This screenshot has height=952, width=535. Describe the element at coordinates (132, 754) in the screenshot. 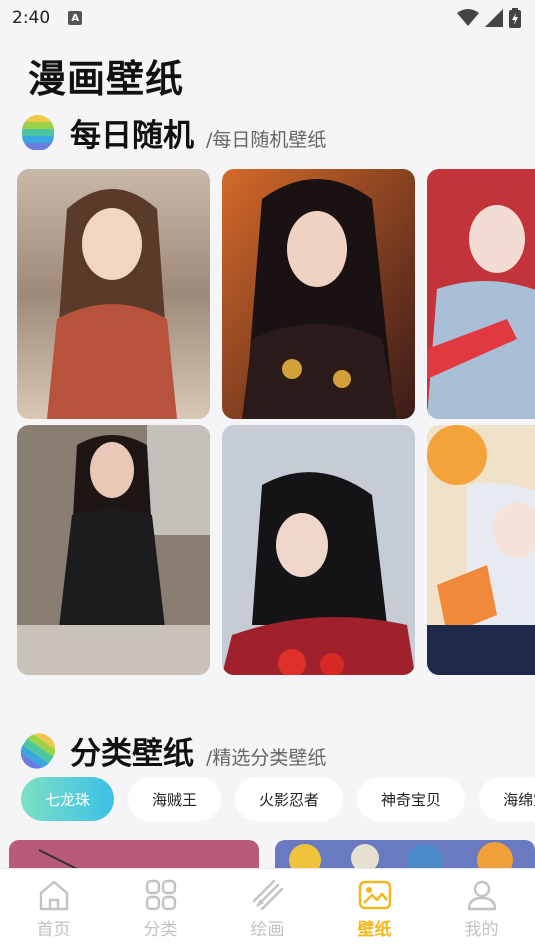

I see `section-title-category: 分类壁纸` at that location.